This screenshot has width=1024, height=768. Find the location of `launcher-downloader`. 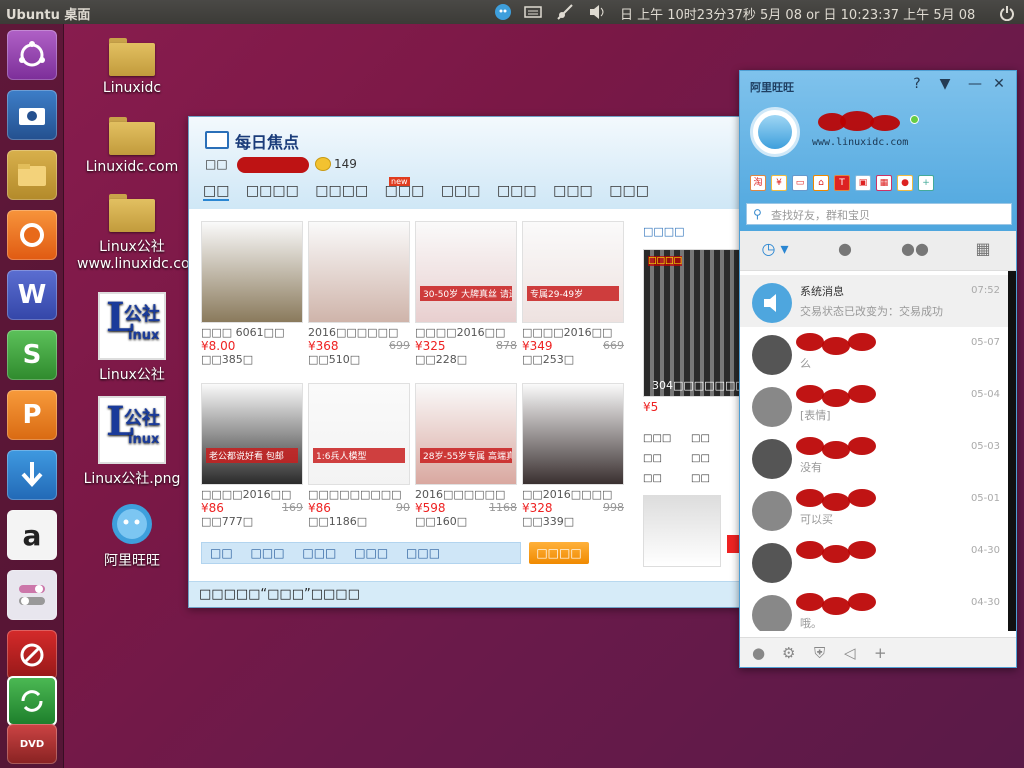

launcher-downloader is located at coordinates (32, 475).